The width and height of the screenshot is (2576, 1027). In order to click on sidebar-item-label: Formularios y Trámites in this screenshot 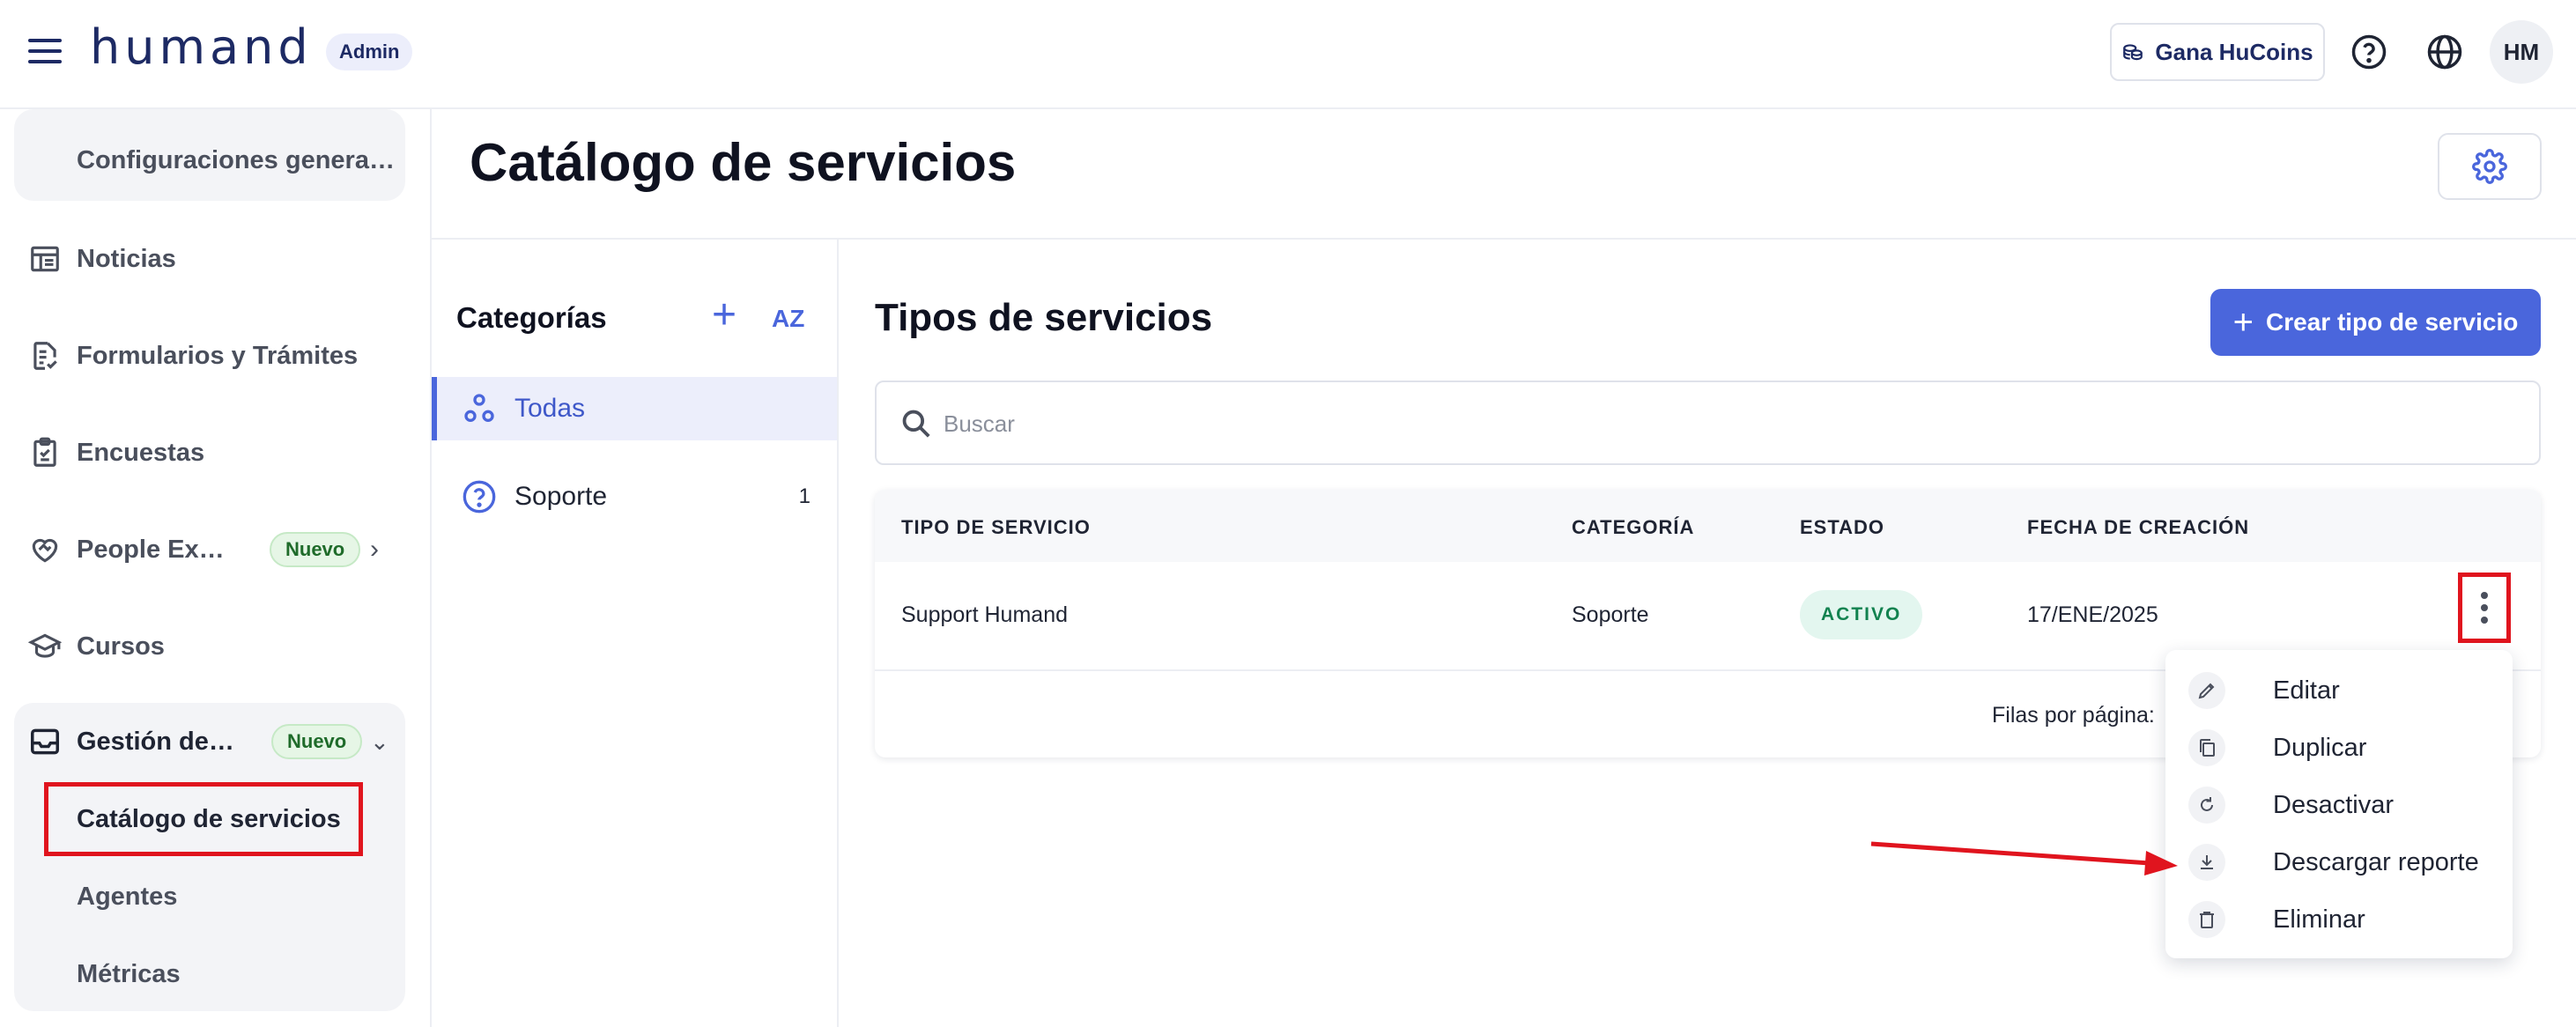, I will do `click(218, 355)`.